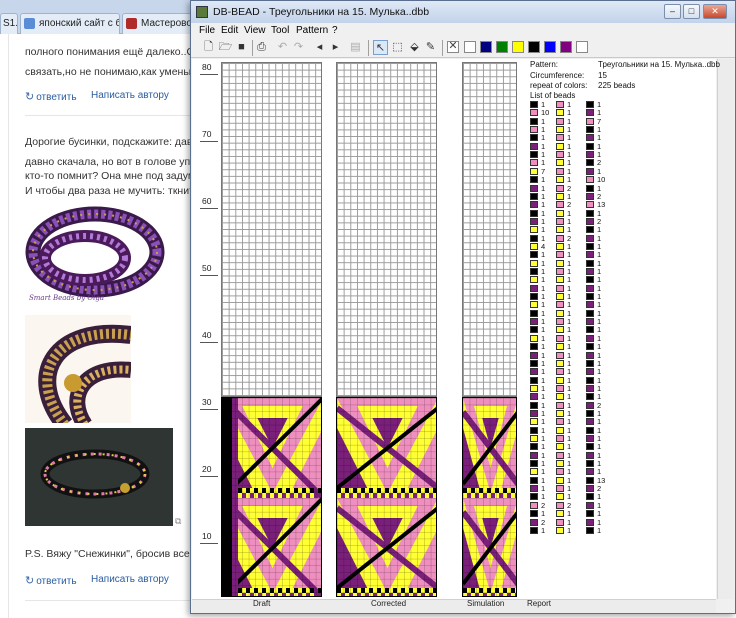  What do you see at coordinates (386, 497) in the screenshot?
I see `corrected-pattern` at bounding box center [386, 497].